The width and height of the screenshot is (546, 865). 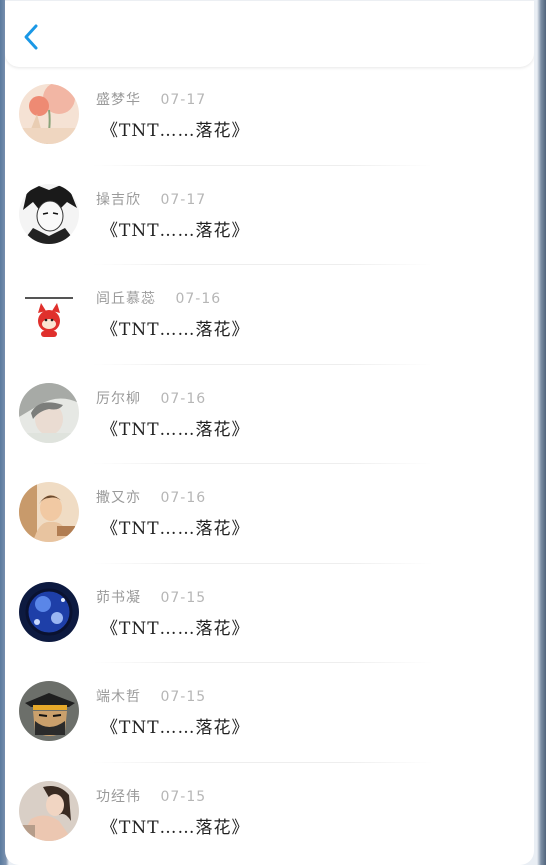 What do you see at coordinates (269, 315) in the screenshot?
I see `list-item: 闾丘慕蕊 07-16 《TNT……落花》` at bounding box center [269, 315].